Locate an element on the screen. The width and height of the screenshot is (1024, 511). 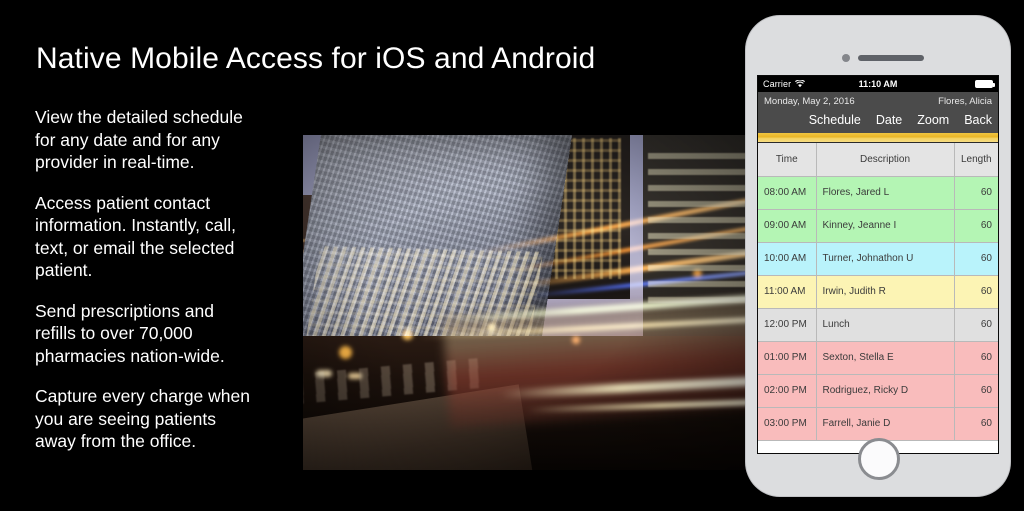
app-navigation-bar: Schedule Date Zoom Back is located at coordinates (878, 121).